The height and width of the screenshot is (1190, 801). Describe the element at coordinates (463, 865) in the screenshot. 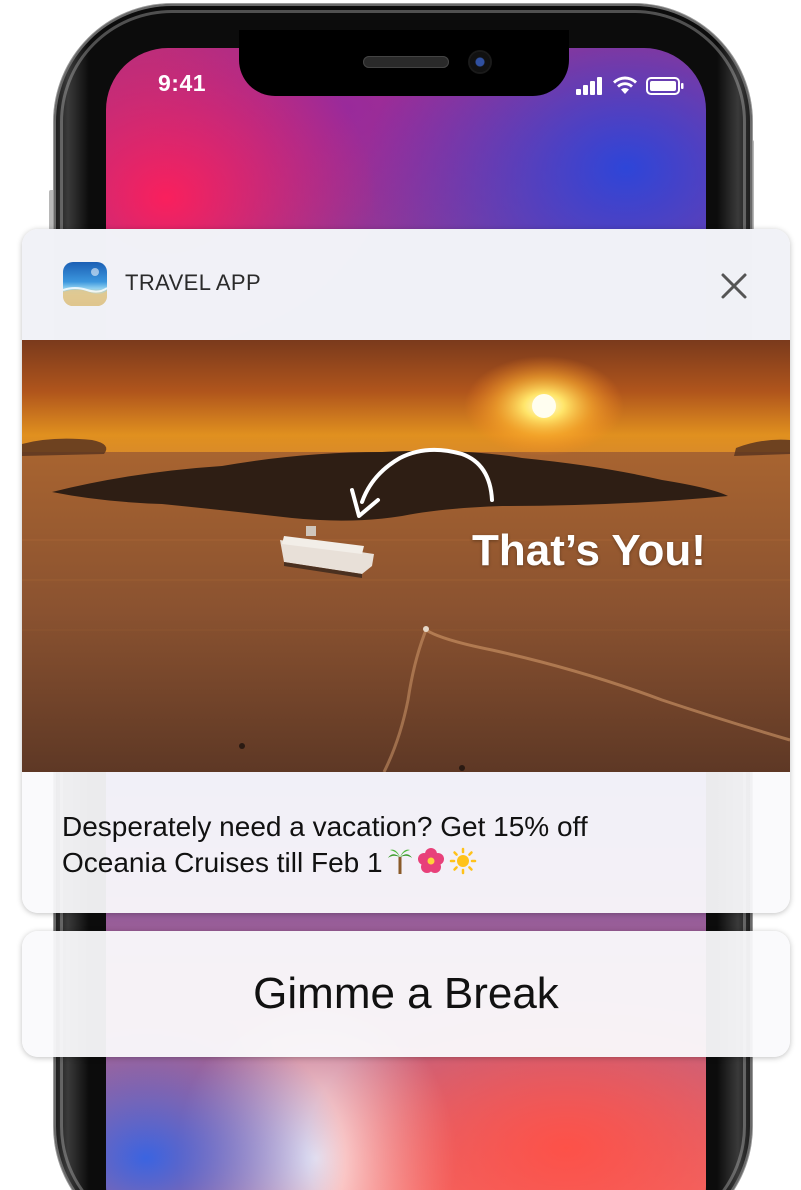

I see `sun-icon` at that location.